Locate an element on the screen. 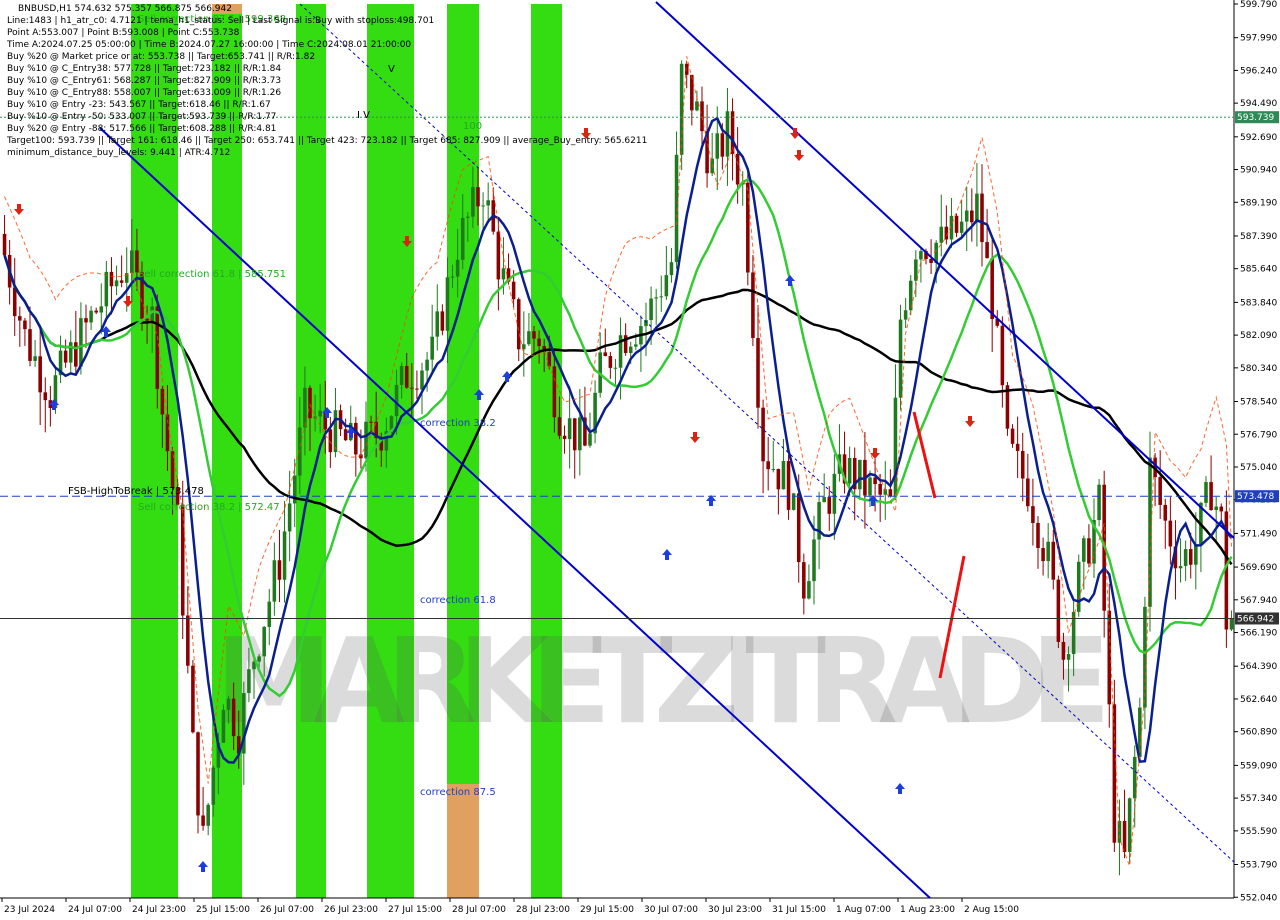  price-tick-label: 557.340 is located at coordinates (1258, 799).